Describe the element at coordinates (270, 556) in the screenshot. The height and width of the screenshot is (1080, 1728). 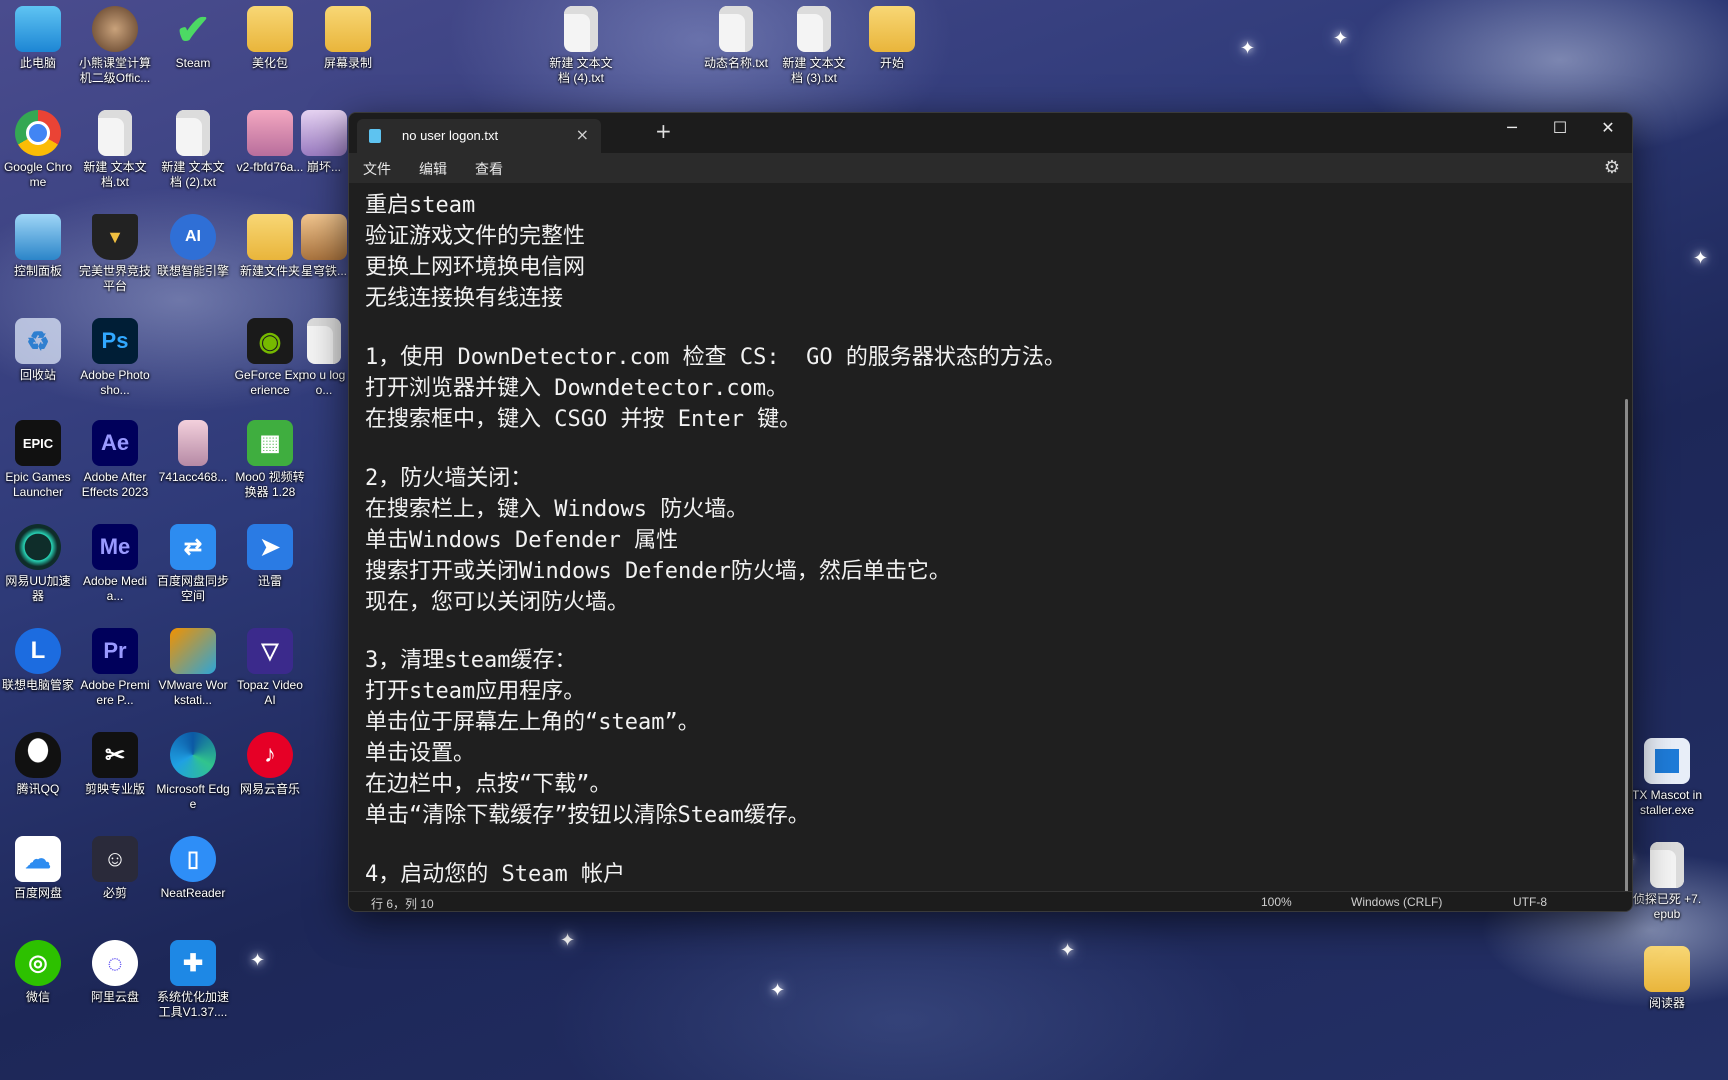
I see `desktop-icon-xunlei: ➤ 迅雷` at that location.